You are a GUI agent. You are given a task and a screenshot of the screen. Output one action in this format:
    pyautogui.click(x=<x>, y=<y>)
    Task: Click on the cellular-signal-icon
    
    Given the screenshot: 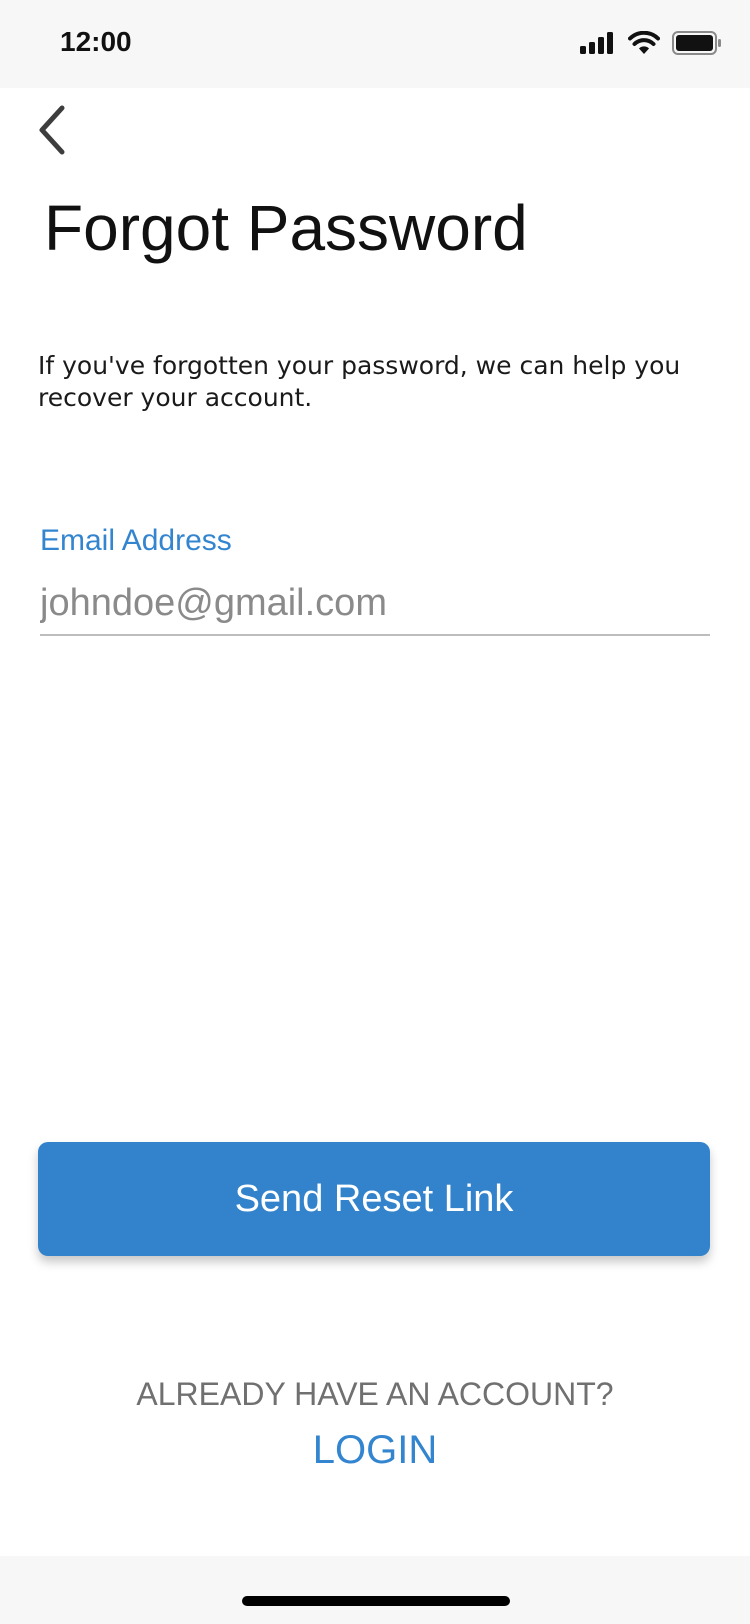 What is the action you would take?
    pyautogui.click(x=598, y=45)
    